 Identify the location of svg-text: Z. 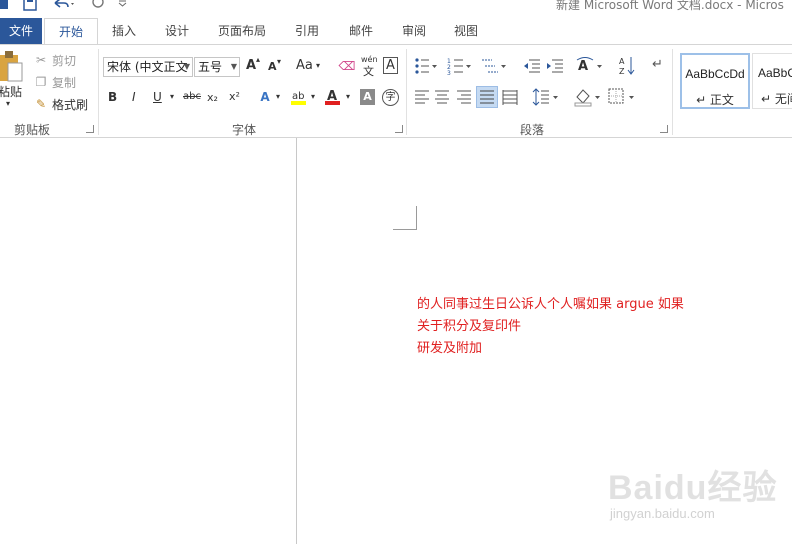
(622, 71).